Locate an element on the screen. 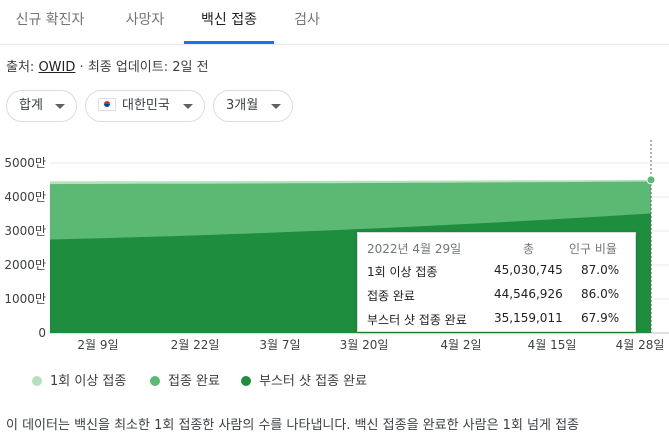 This screenshot has height=436, width=669. x-tick-label: 3월 20일 is located at coordinates (364, 345).